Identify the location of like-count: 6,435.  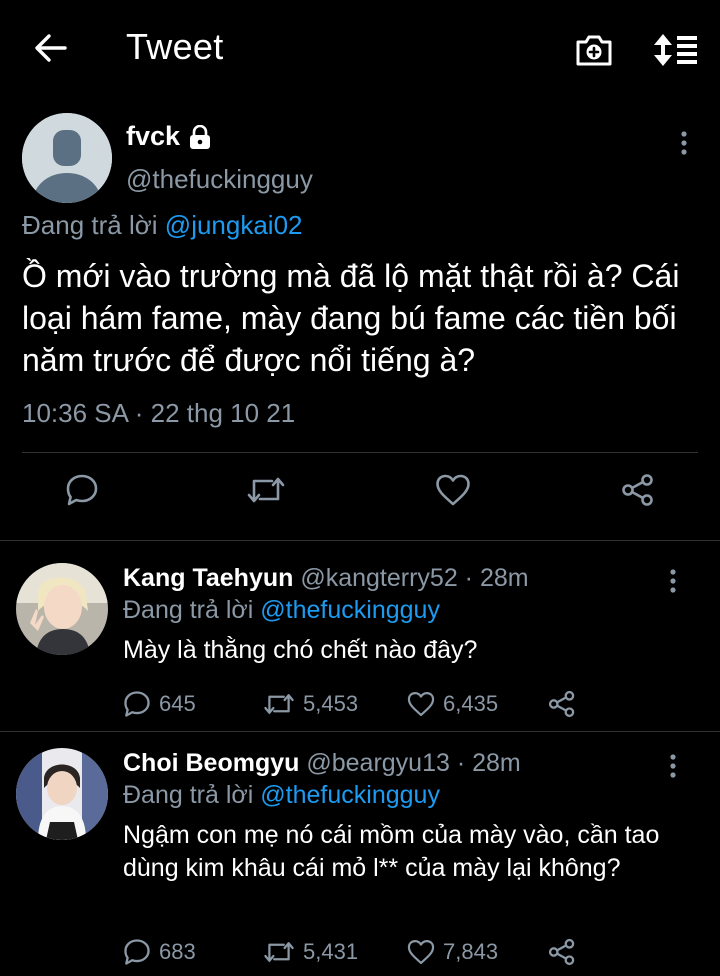
(471, 703).